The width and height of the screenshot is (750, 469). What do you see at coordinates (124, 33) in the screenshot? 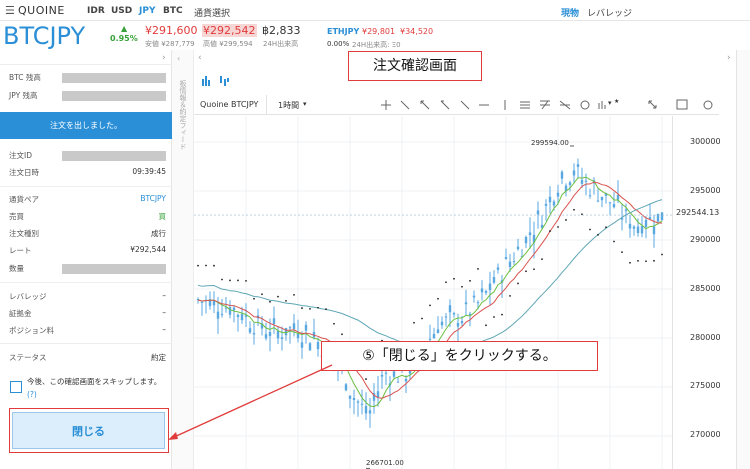
I see `change-percent: ▲ 0.95%` at bounding box center [124, 33].